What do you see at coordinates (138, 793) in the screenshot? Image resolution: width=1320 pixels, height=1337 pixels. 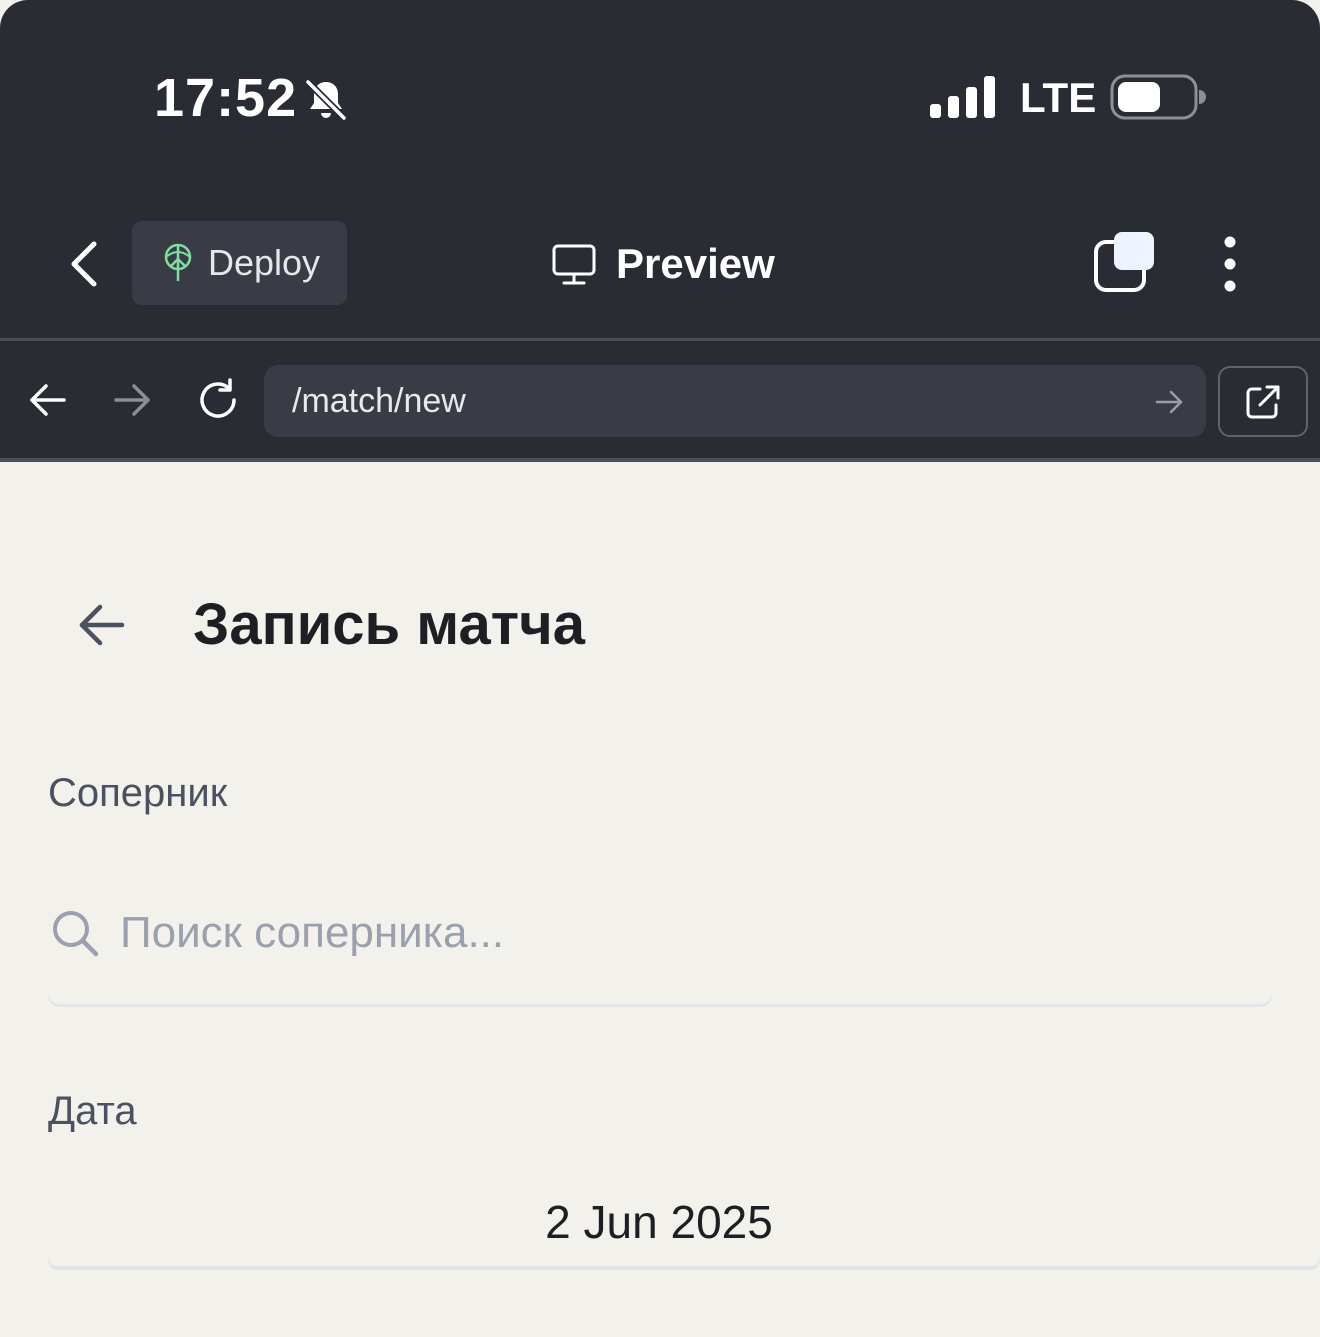 I see `opponent-label: Соперник` at bounding box center [138, 793].